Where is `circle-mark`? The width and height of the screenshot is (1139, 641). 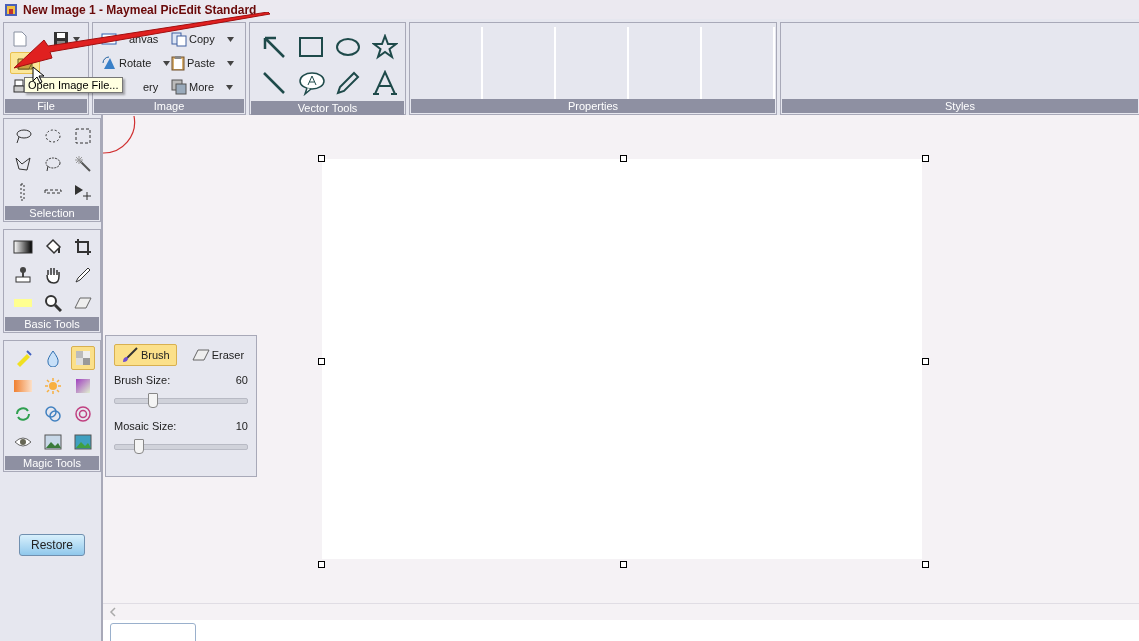
circle-mark is located at coordinates (120, 135).